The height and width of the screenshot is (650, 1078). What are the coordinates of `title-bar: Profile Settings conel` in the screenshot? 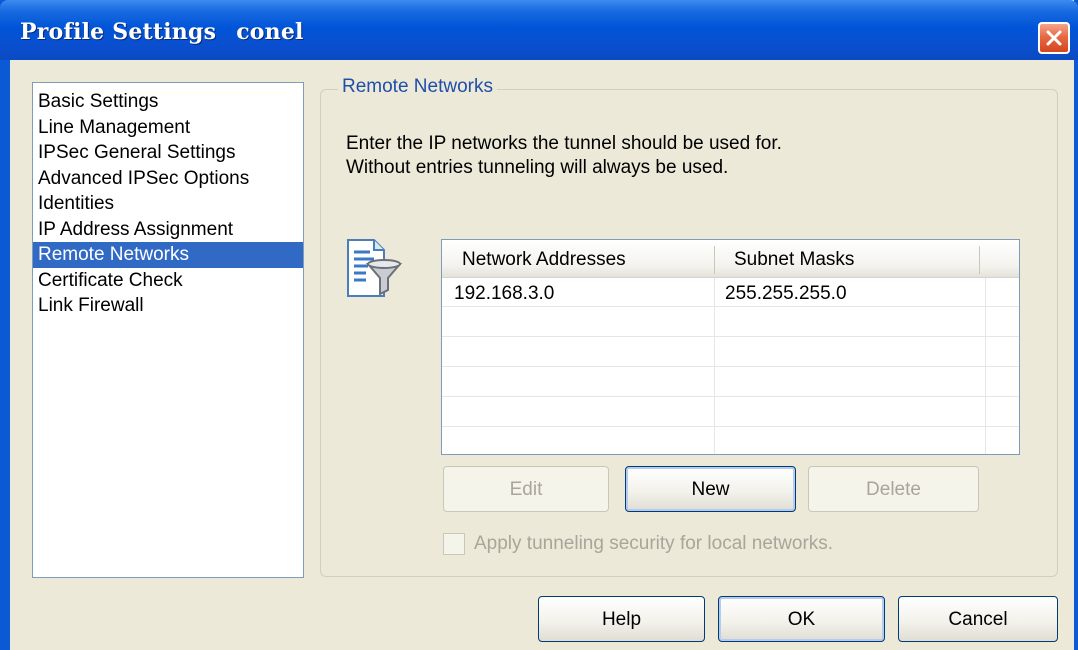 It's located at (539, 30).